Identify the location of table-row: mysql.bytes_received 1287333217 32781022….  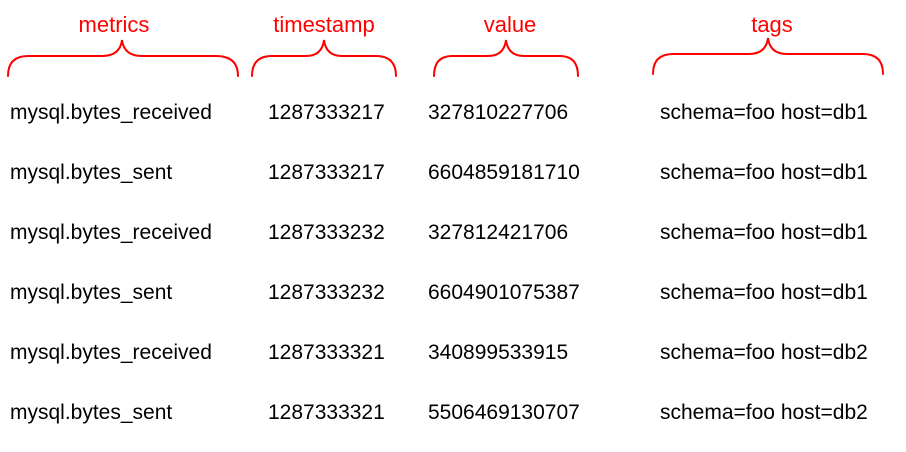
(453, 114).